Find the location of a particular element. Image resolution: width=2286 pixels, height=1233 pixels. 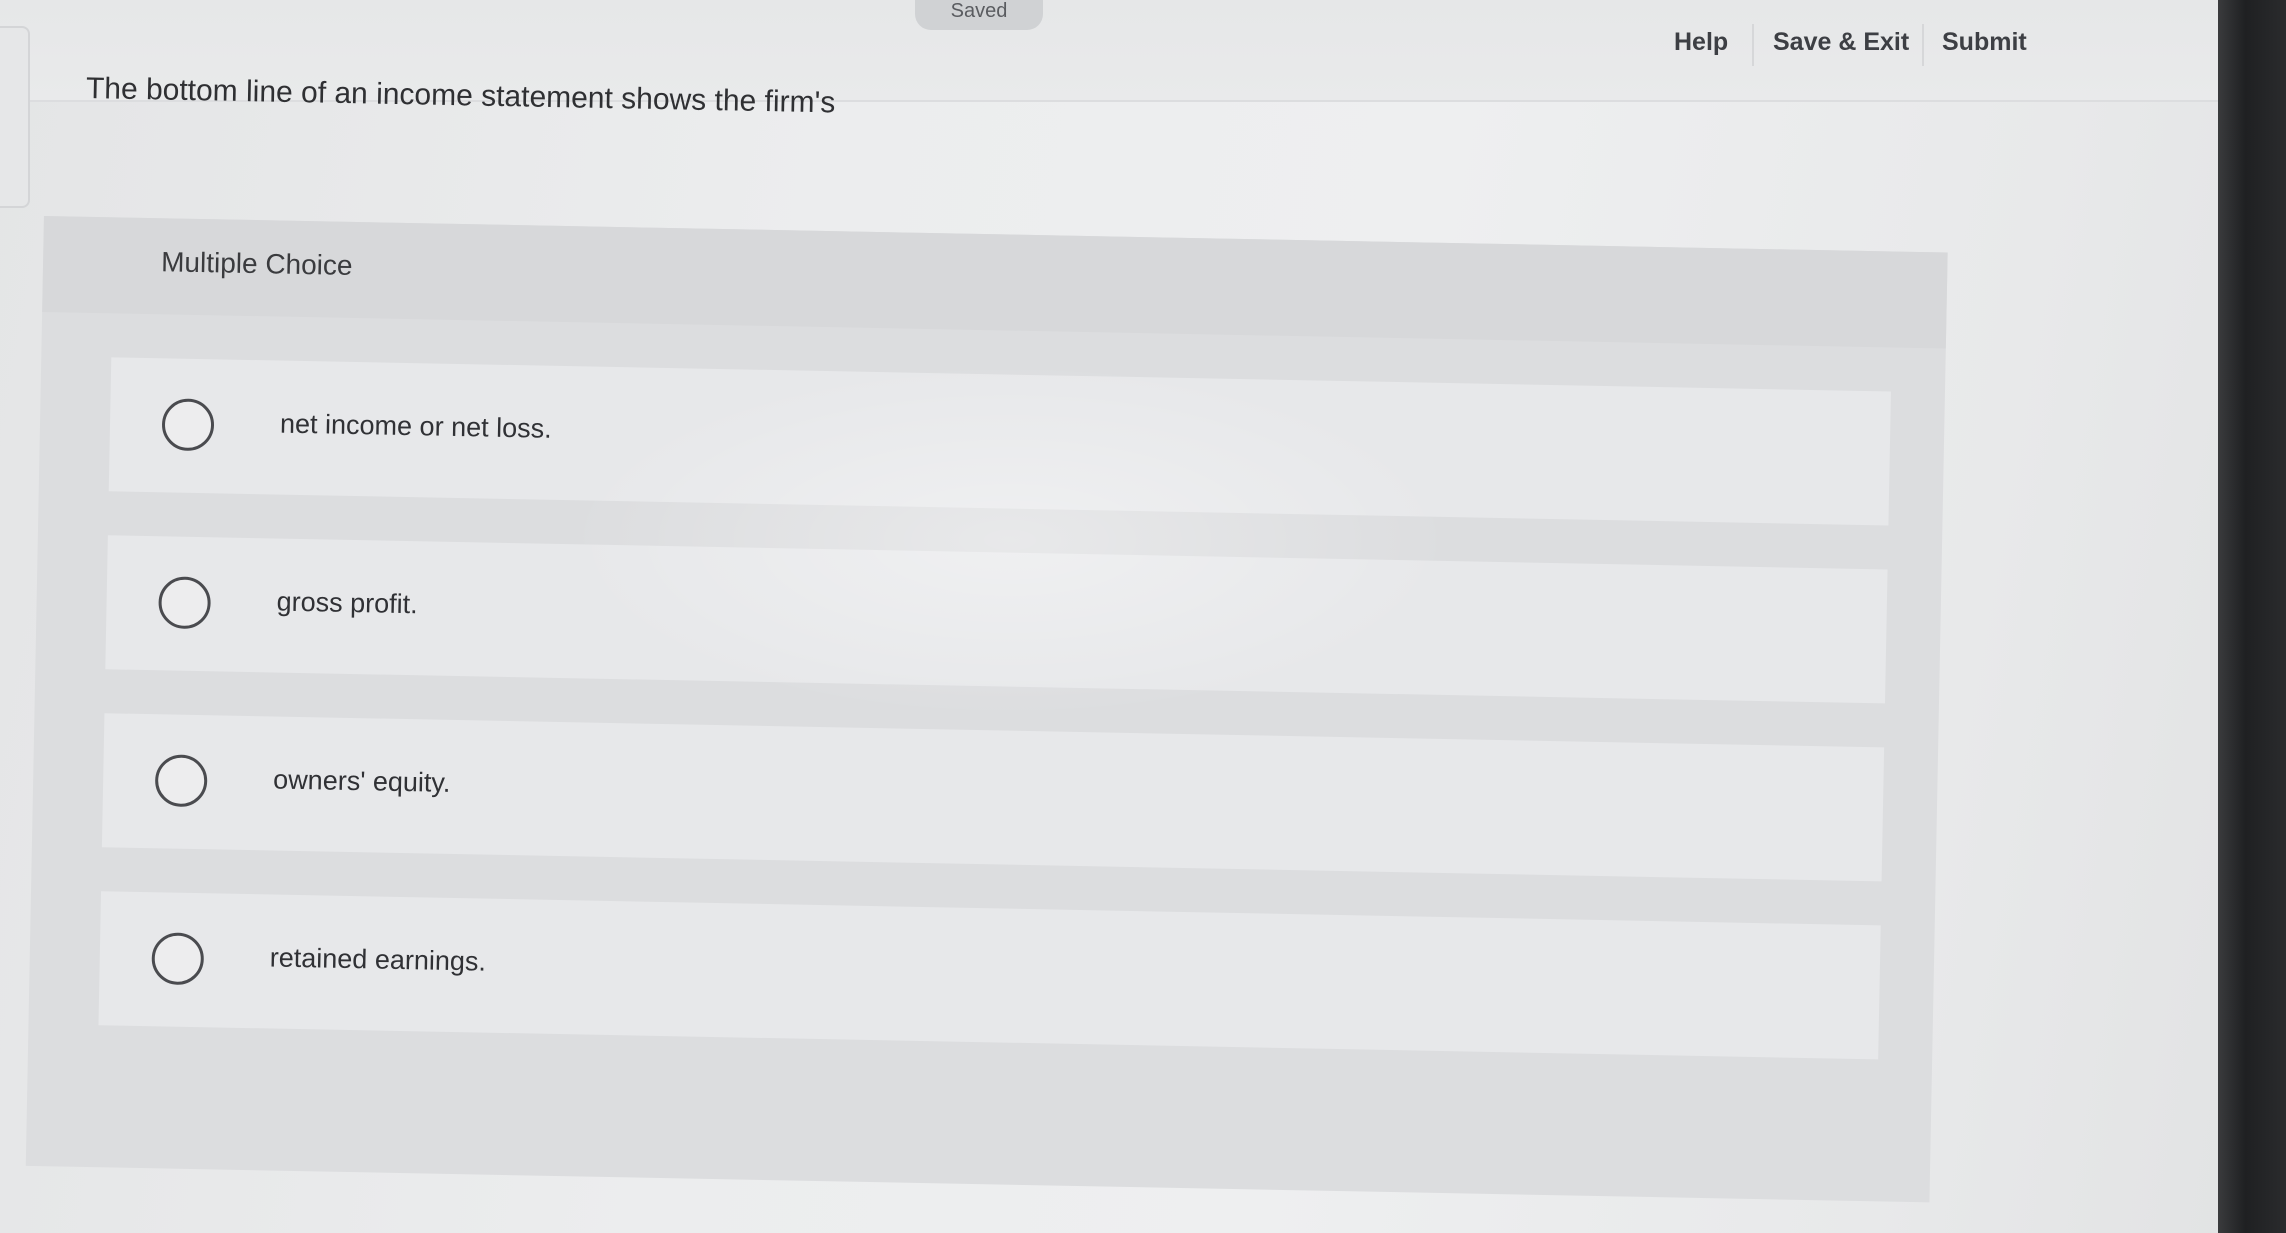

saved-status-badge: Saved is located at coordinates (979, 15).